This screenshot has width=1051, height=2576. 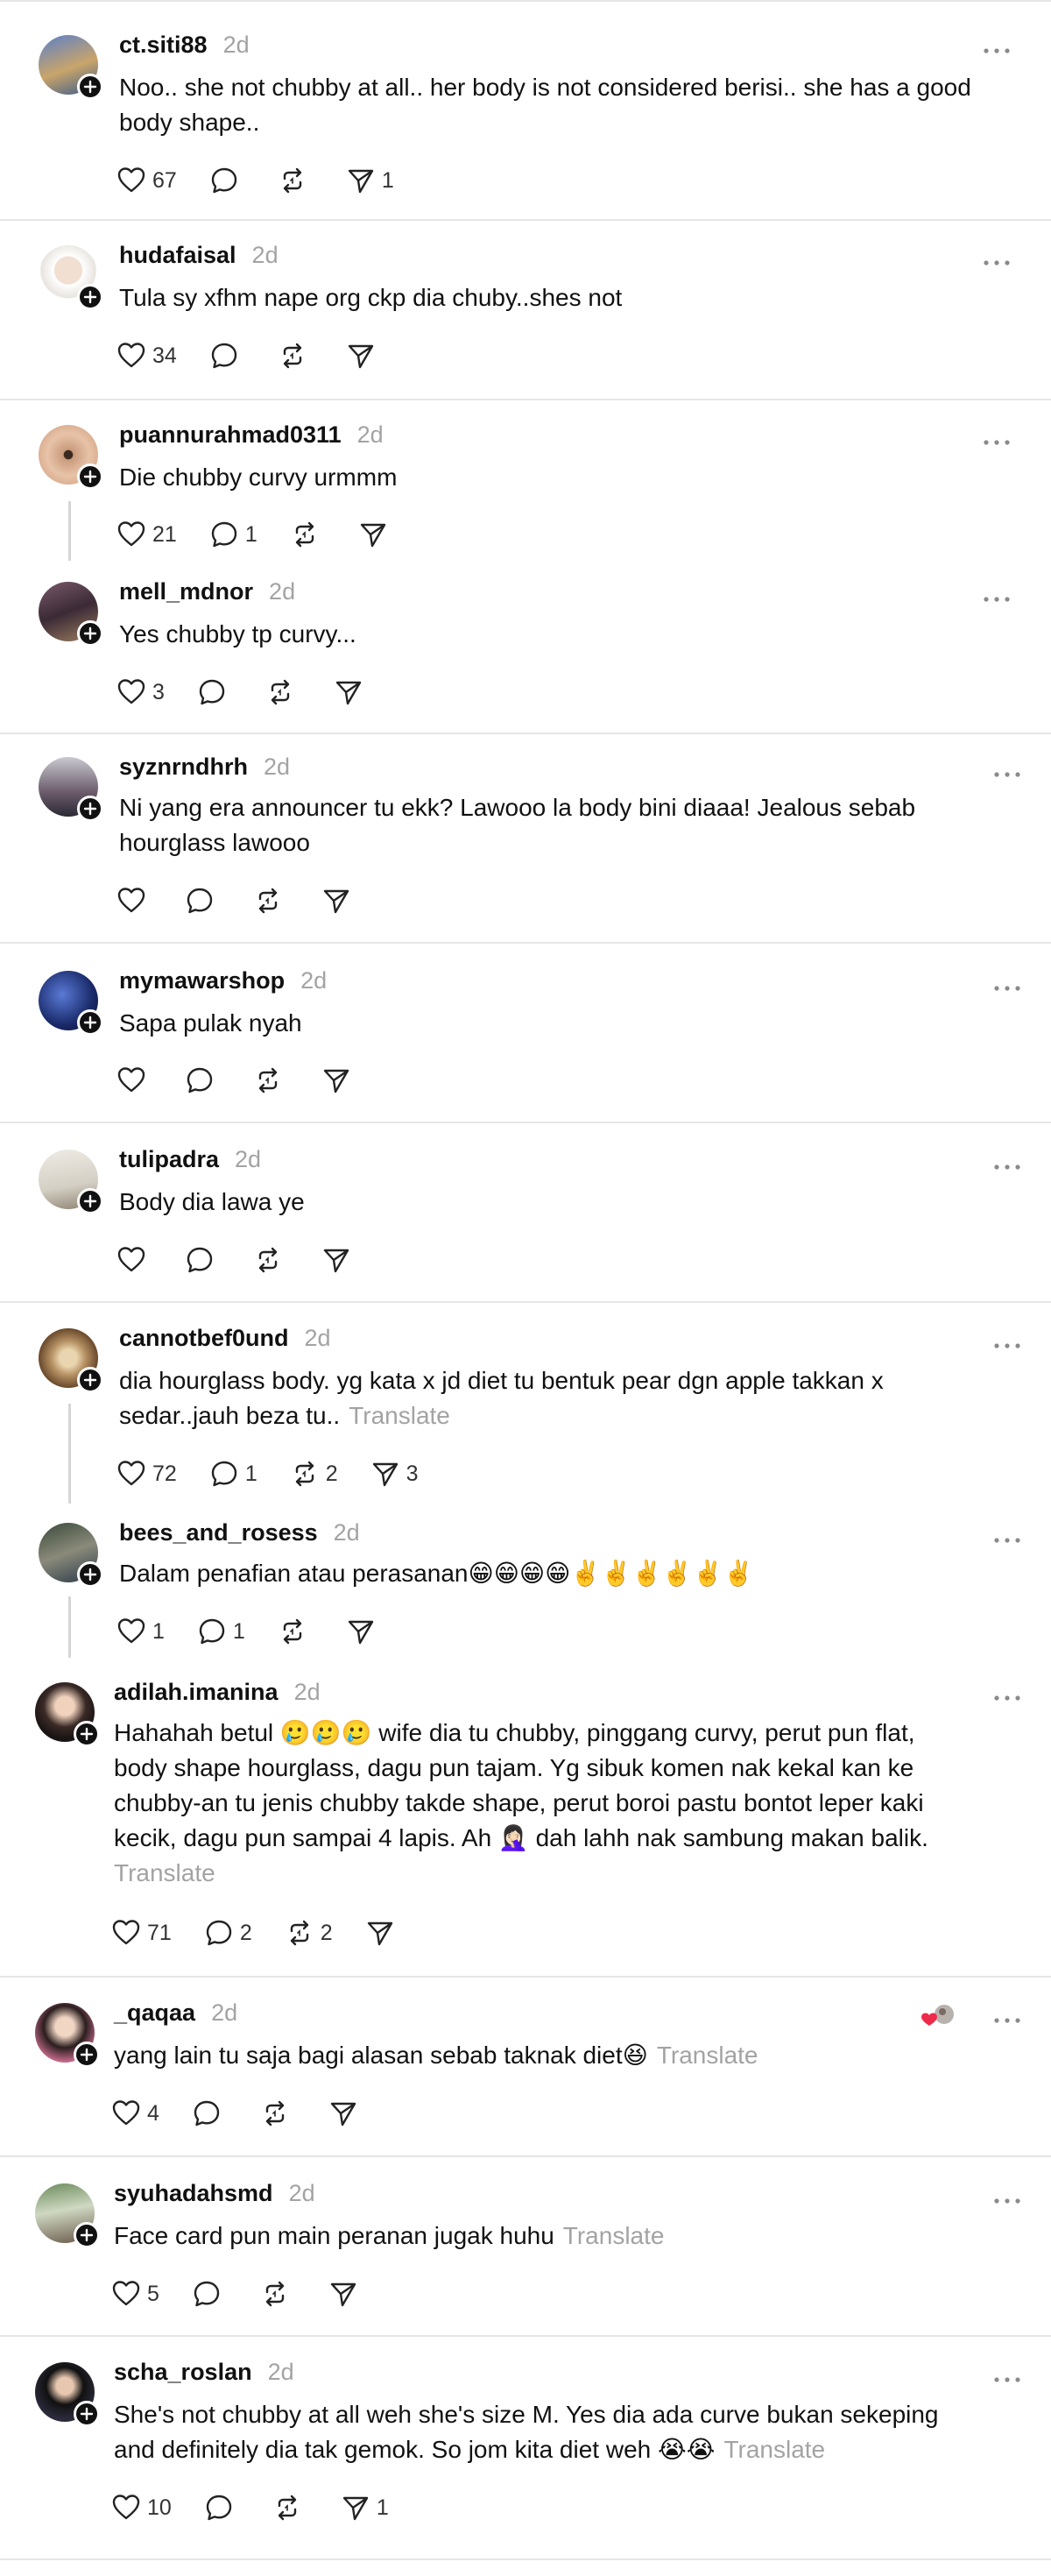 What do you see at coordinates (395, 1474) in the screenshot?
I see `share-button: 3` at bounding box center [395, 1474].